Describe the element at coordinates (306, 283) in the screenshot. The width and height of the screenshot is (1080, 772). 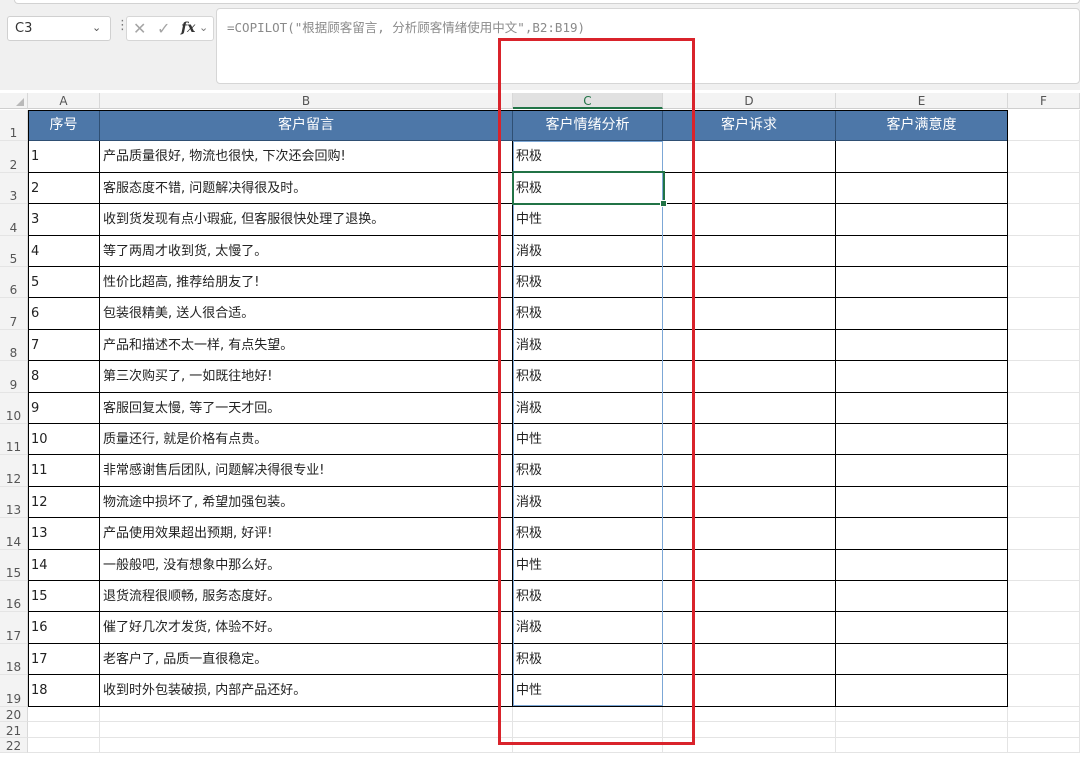
I see `cell-b6: 性价比超高, 推荐给朋友了!` at that location.